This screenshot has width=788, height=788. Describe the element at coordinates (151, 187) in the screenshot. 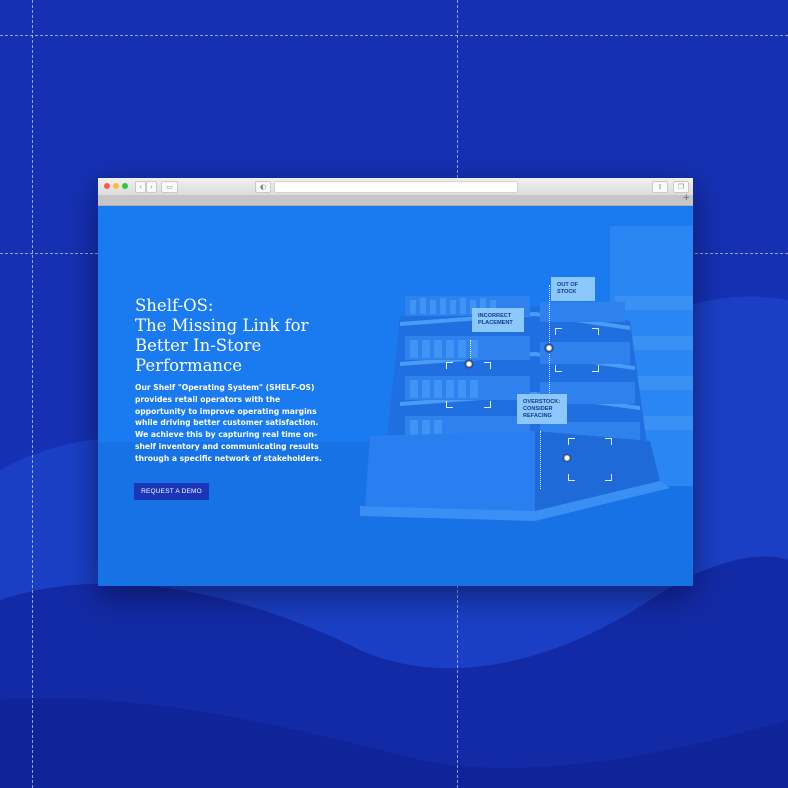

I see `forward-arrow-icon: ›` at that location.